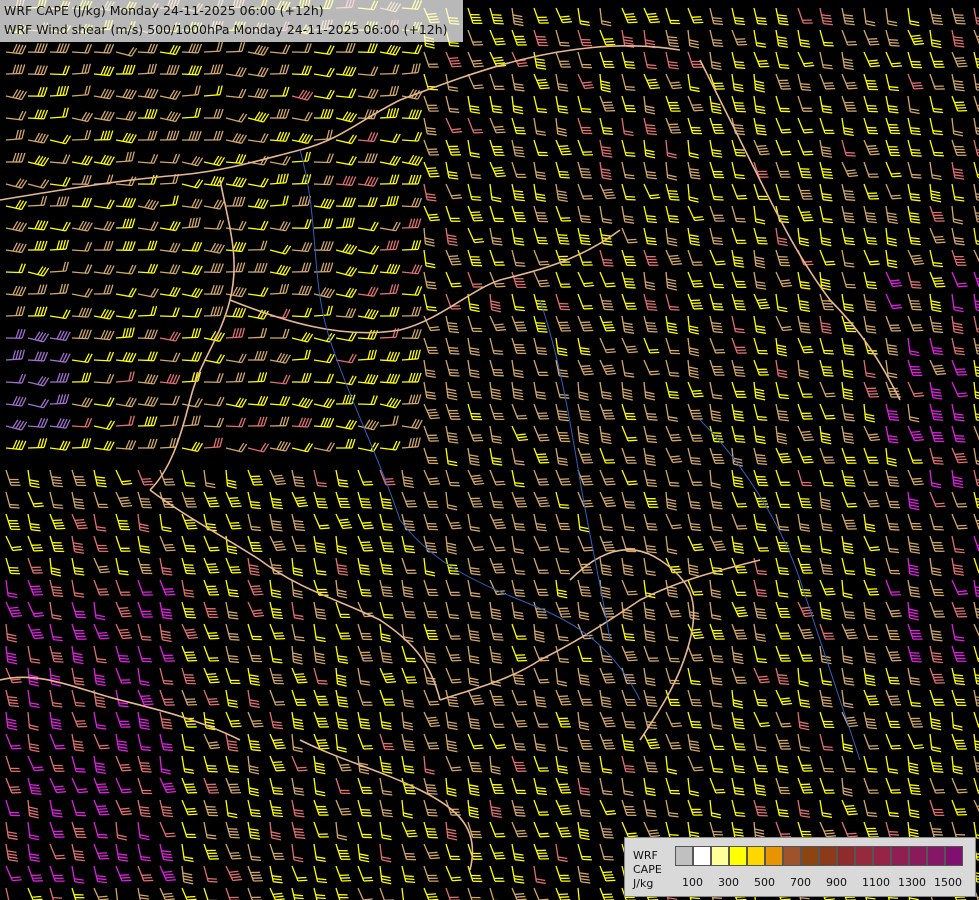 This screenshot has width=979, height=900. Describe the element at coordinates (936, 856) in the screenshot. I see `legend-swatch` at that location.